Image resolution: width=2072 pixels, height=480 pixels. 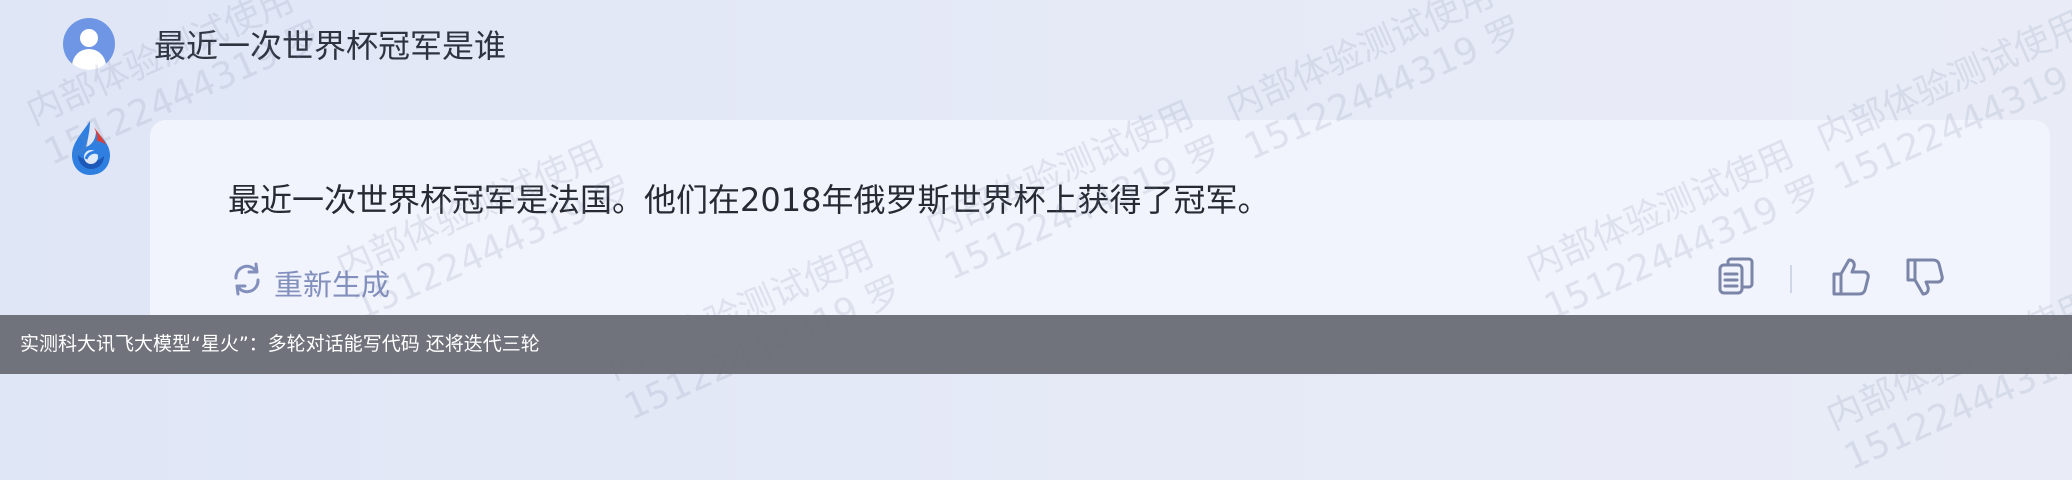 What do you see at coordinates (330, 46) in the screenshot?
I see `user-question: 最近一次世界杯冠军是谁` at bounding box center [330, 46].